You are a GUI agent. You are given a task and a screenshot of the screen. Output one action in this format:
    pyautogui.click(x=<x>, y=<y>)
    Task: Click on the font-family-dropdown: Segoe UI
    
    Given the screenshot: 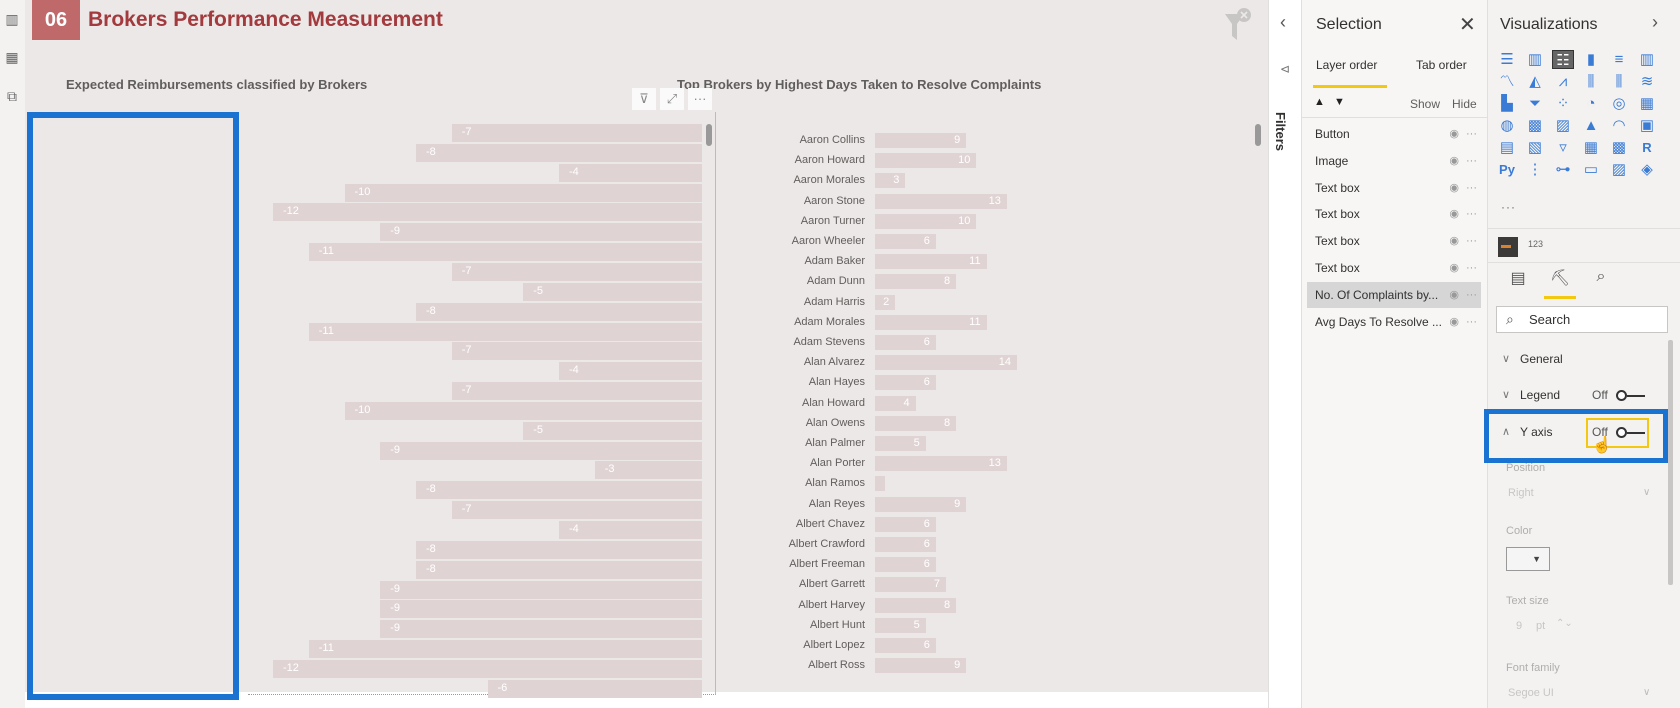 What is the action you would take?
    pyautogui.click(x=1531, y=693)
    